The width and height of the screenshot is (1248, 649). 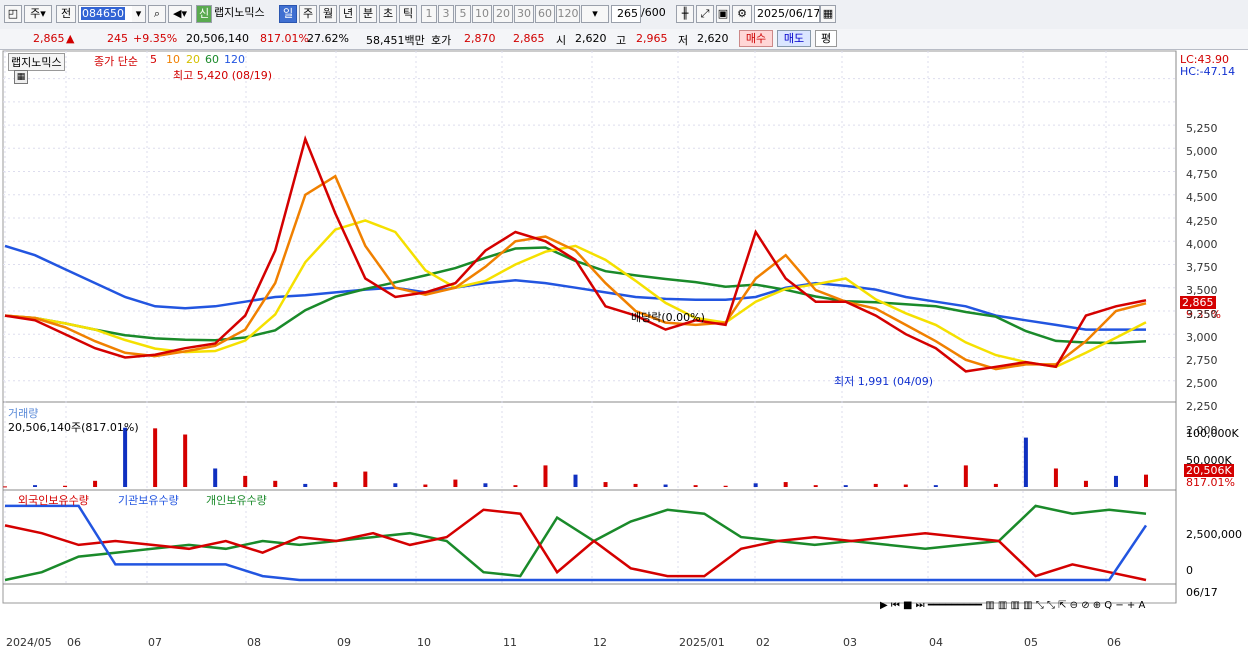 I want to click on legend-ma20: 20, so click(x=193, y=59).